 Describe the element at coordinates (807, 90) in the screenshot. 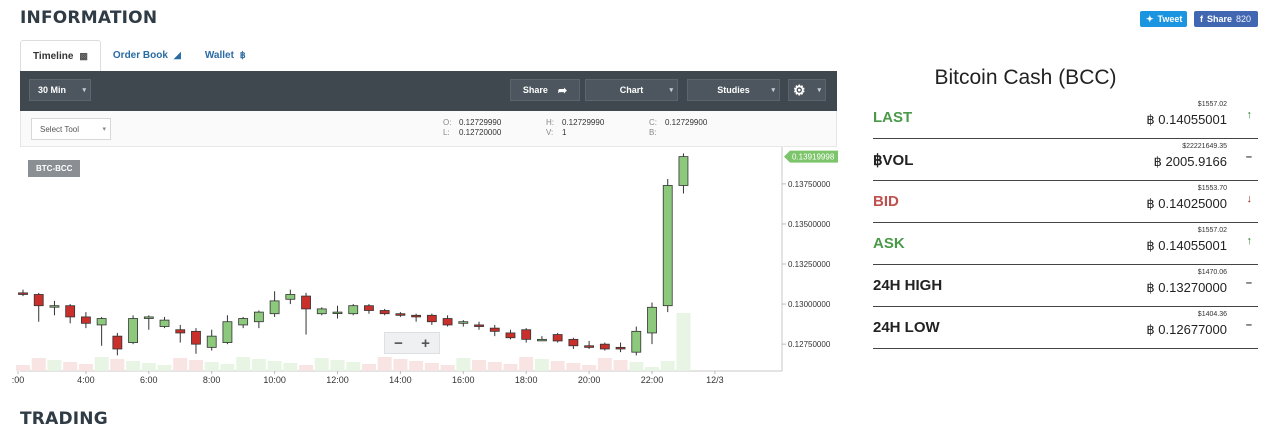

I see `settings-dropdown: ⚙ ▾` at that location.